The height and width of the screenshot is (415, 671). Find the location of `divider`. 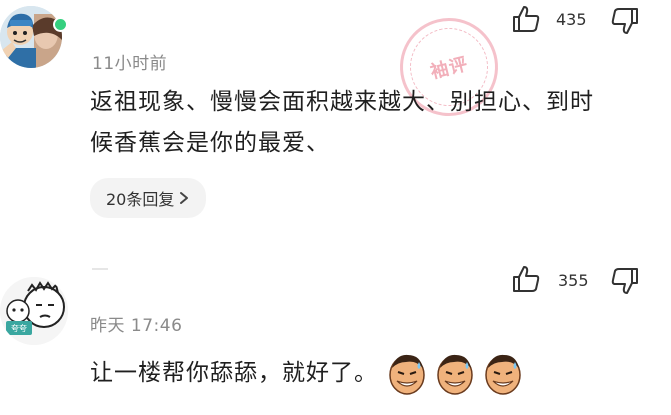

divider is located at coordinates (100, 269).